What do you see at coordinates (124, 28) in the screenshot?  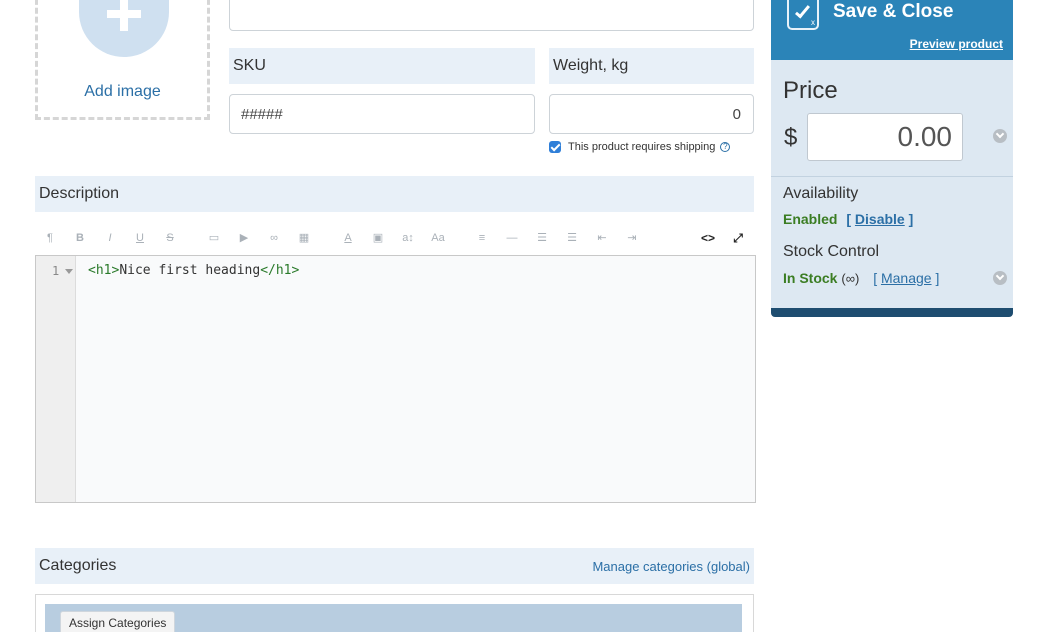 I see `add-image-plus-icon` at bounding box center [124, 28].